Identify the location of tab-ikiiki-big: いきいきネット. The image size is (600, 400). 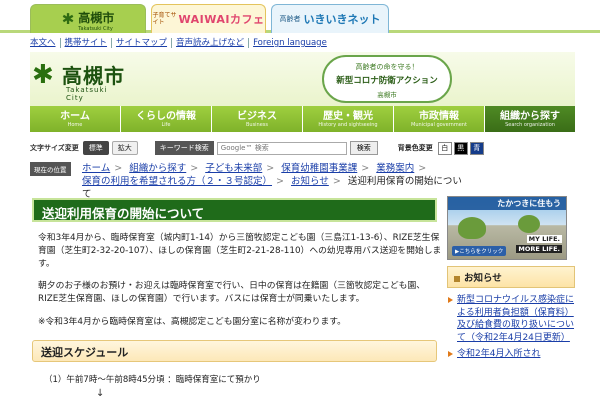
(342, 19).